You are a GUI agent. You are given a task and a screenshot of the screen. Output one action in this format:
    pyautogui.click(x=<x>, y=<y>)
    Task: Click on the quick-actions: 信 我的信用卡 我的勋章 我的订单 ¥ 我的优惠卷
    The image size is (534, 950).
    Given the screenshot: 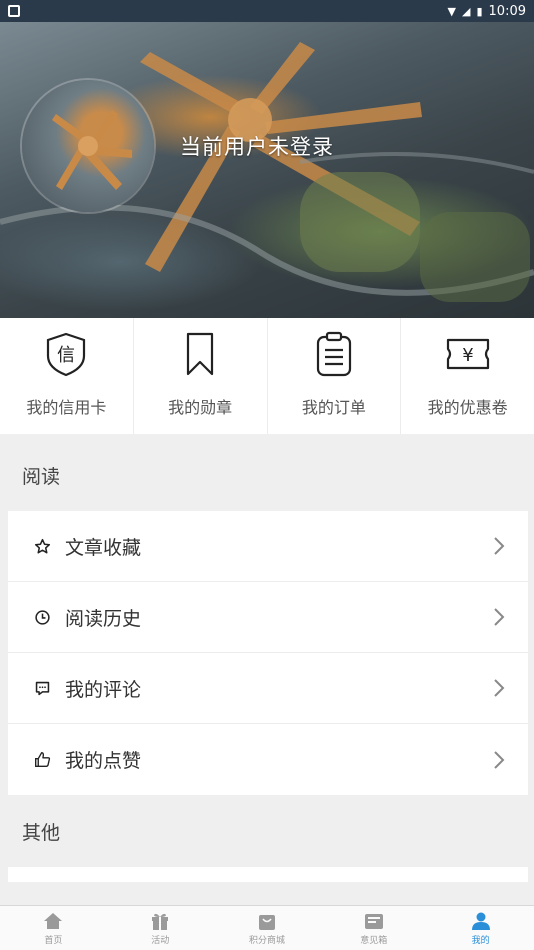 What is the action you would take?
    pyautogui.click(x=267, y=376)
    